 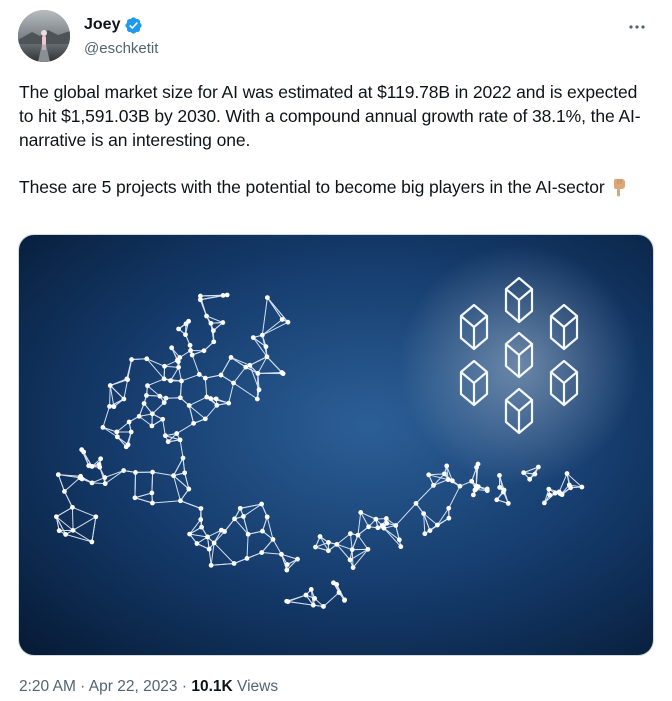 What do you see at coordinates (121, 49) in the screenshot?
I see `author-handle: @eschketit` at bounding box center [121, 49].